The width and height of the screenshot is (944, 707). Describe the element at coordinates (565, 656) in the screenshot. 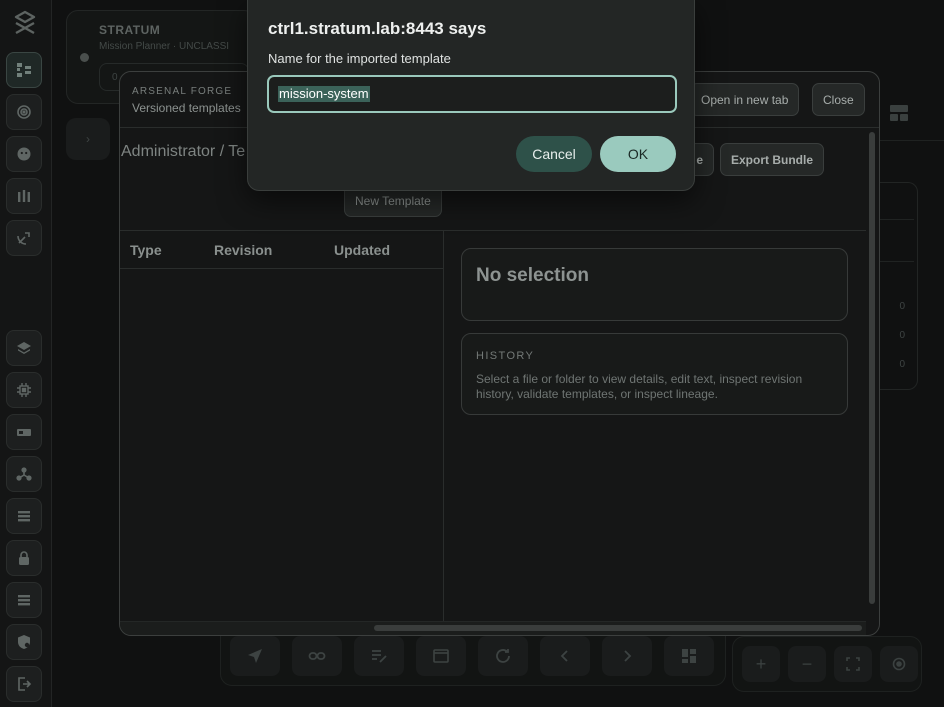

I see `chevron-left-icon` at that location.